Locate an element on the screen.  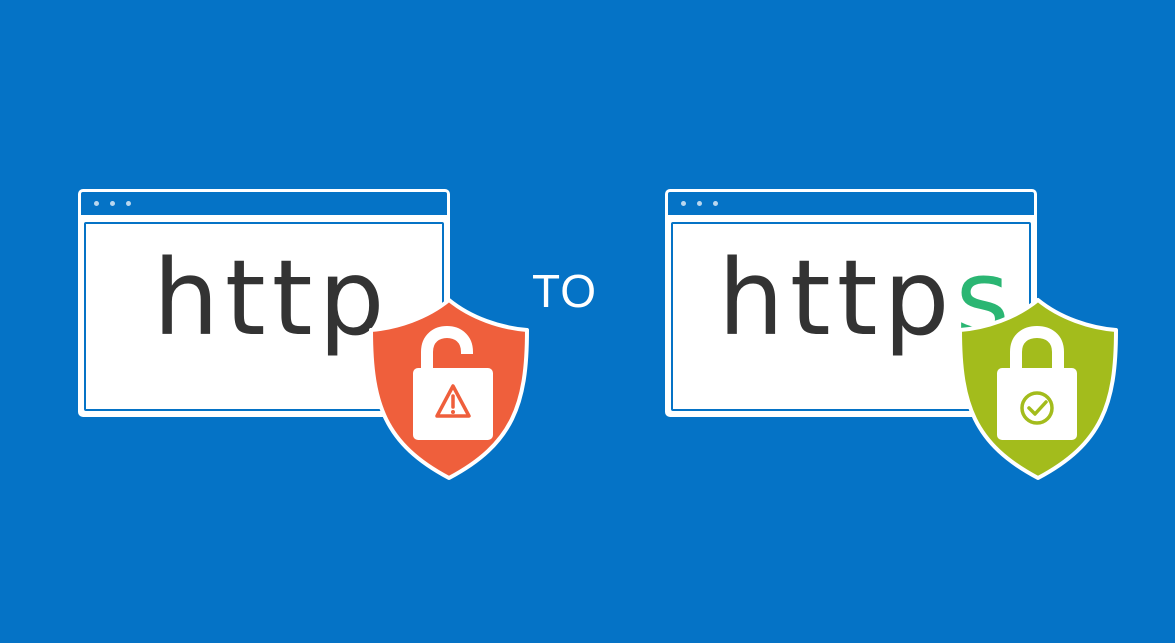
to-label: TO is located at coordinates (565, 291).